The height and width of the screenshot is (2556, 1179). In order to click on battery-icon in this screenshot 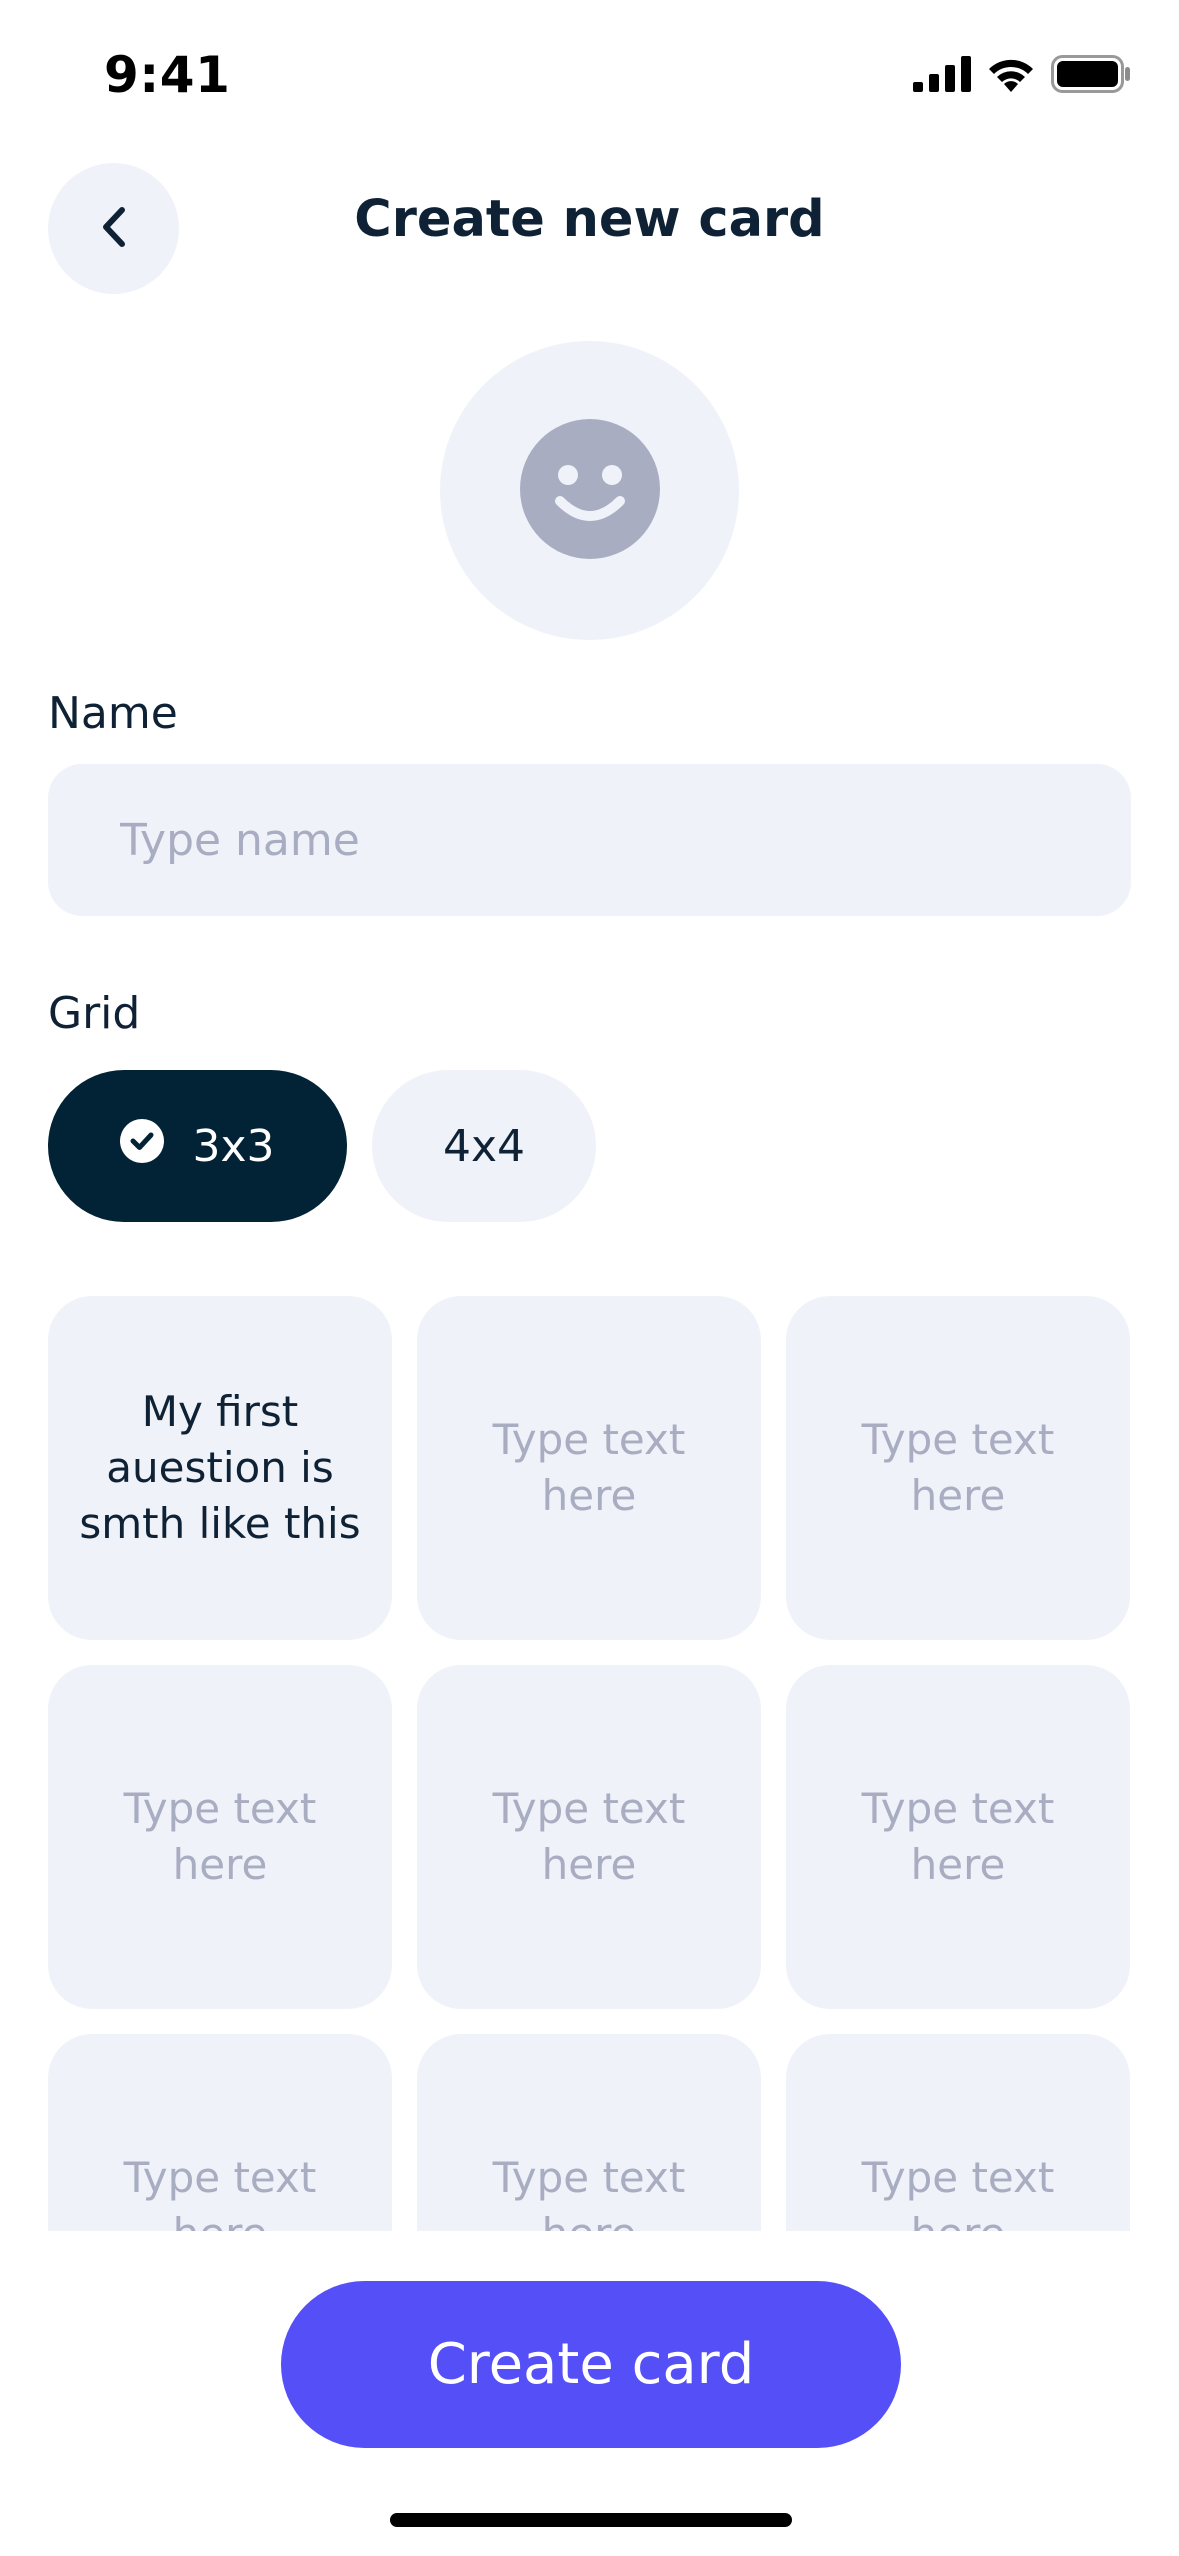, I will do `click(1091, 76)`.